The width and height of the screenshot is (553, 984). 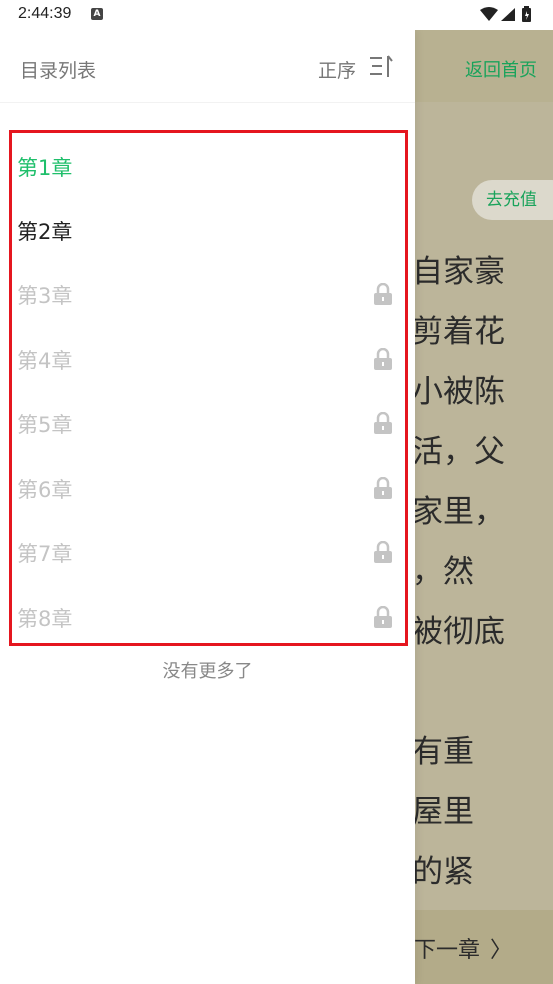 I want to click on status-icons, so click(x=508, y=17).